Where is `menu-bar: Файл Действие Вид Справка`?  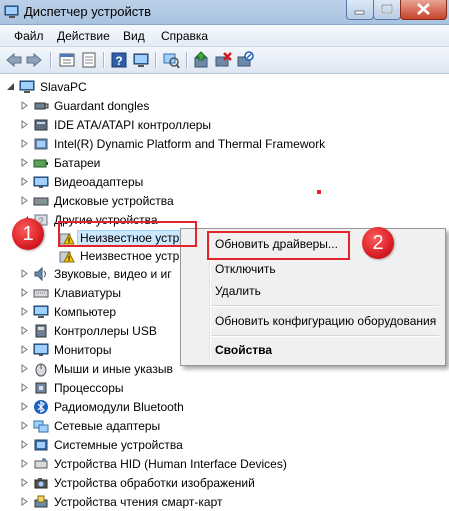
menu-bar: Файл Действие Вид Справка is located at coordinates (224, 36).